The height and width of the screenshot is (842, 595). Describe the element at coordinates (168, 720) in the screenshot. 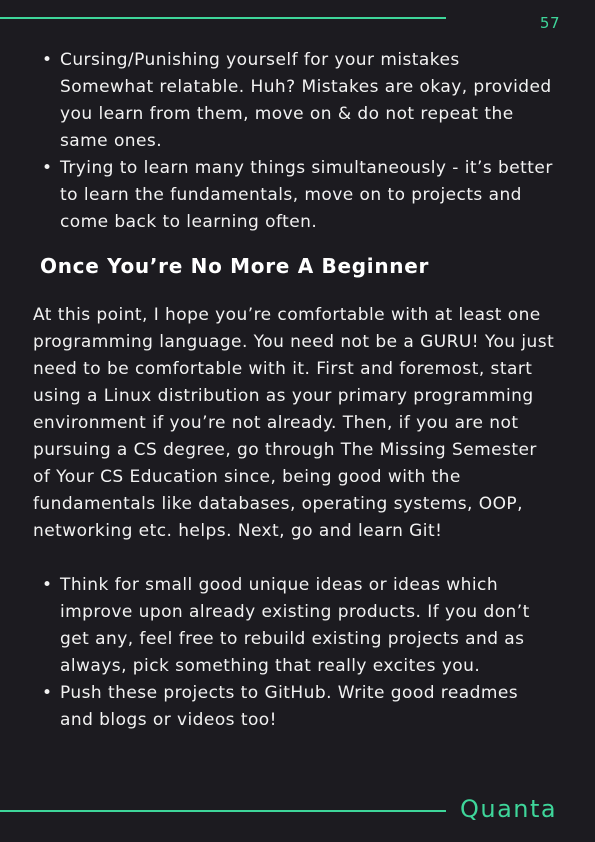

I see `list-item-line: and blogs or videos too!` at that location.